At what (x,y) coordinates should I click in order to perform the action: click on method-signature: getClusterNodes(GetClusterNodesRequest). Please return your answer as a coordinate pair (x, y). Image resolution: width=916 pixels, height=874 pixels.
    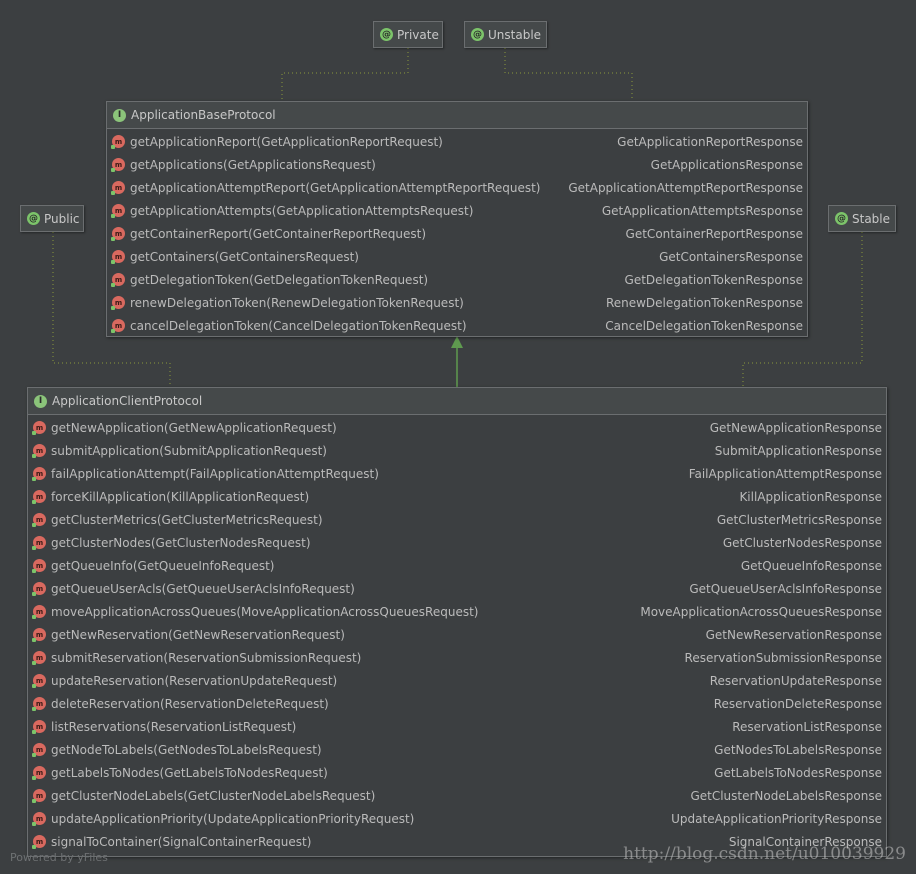
    Looking at the image, I should click on (181, 542).